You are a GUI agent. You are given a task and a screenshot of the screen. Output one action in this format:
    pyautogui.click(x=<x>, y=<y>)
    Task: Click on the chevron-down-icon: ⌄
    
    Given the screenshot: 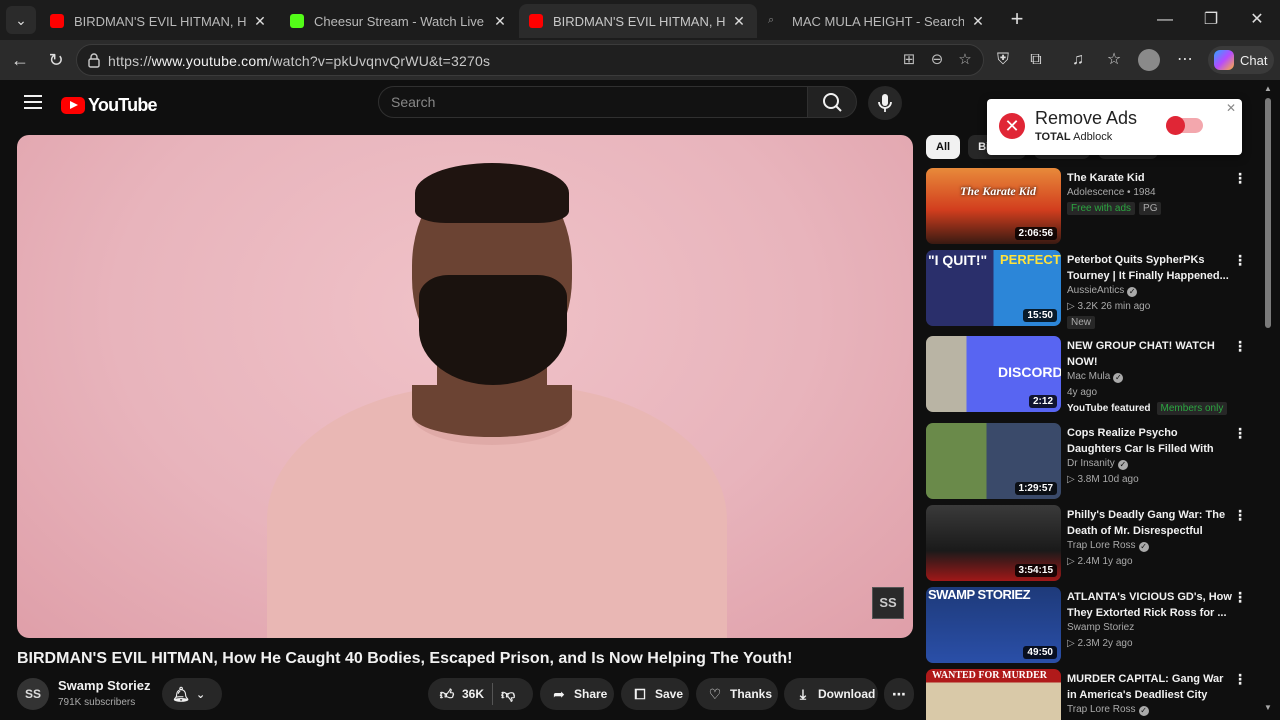 What is the action you would take?
    pyautogui.click(x=201, y=694)
    